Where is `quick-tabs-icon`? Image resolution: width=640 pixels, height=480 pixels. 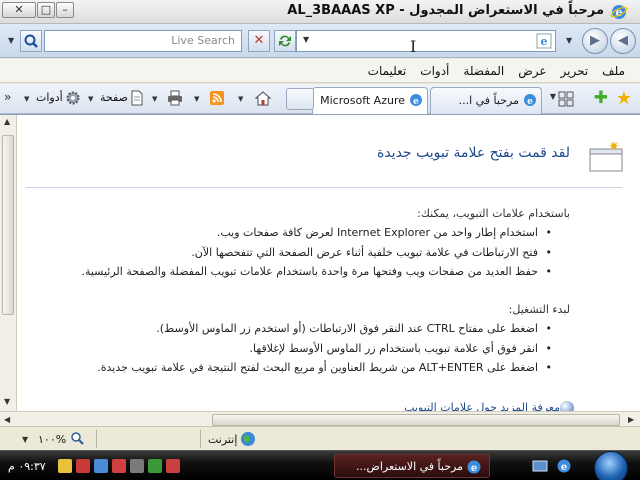 quick-tabs-icon is located at coordinates (566, 99).